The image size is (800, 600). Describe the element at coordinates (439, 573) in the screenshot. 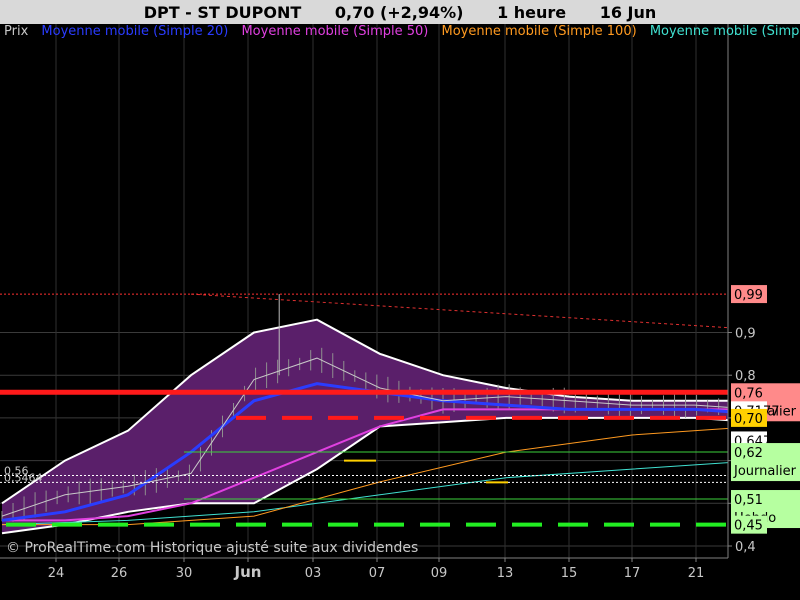

I see `x-tick-label: 09` at that location.